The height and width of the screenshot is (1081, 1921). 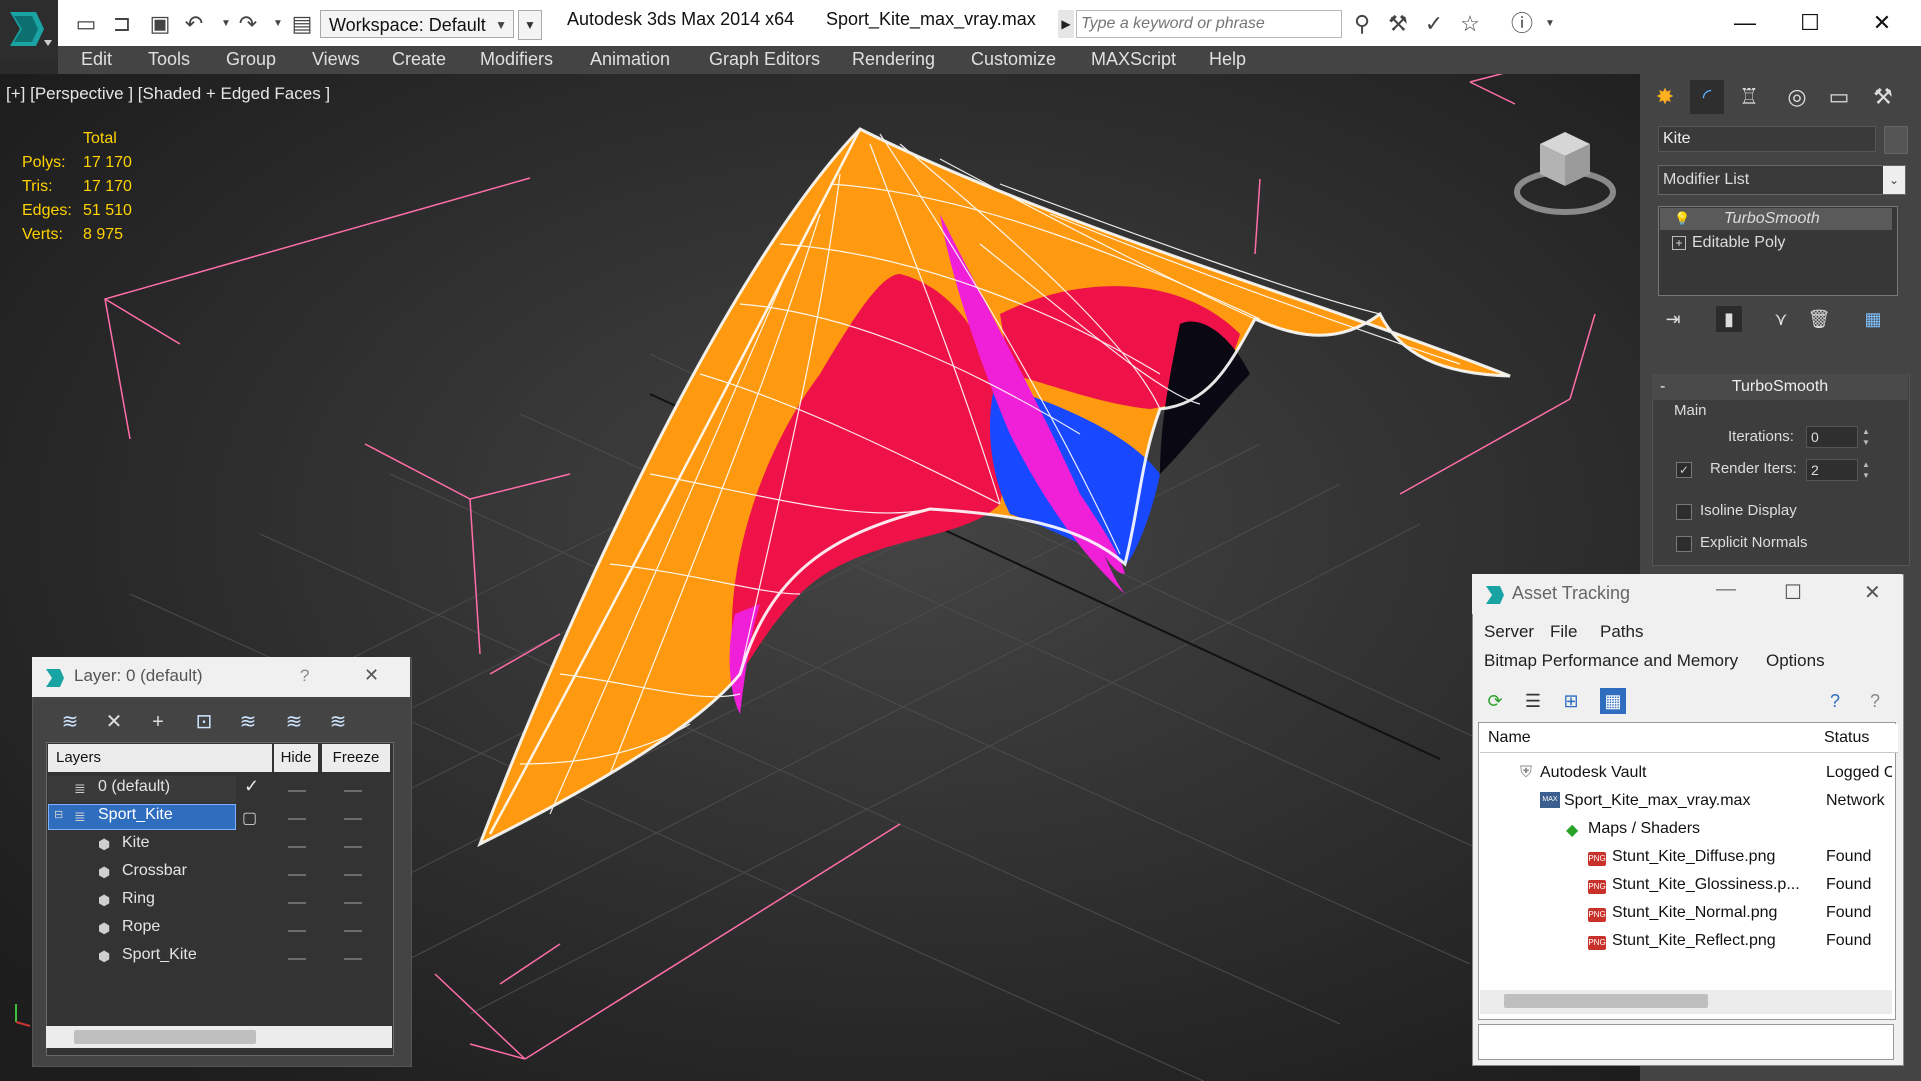 What do you see at coordinates (255, 758) in the screenshot?
I see `column-active` at bounding box center [255, 758].